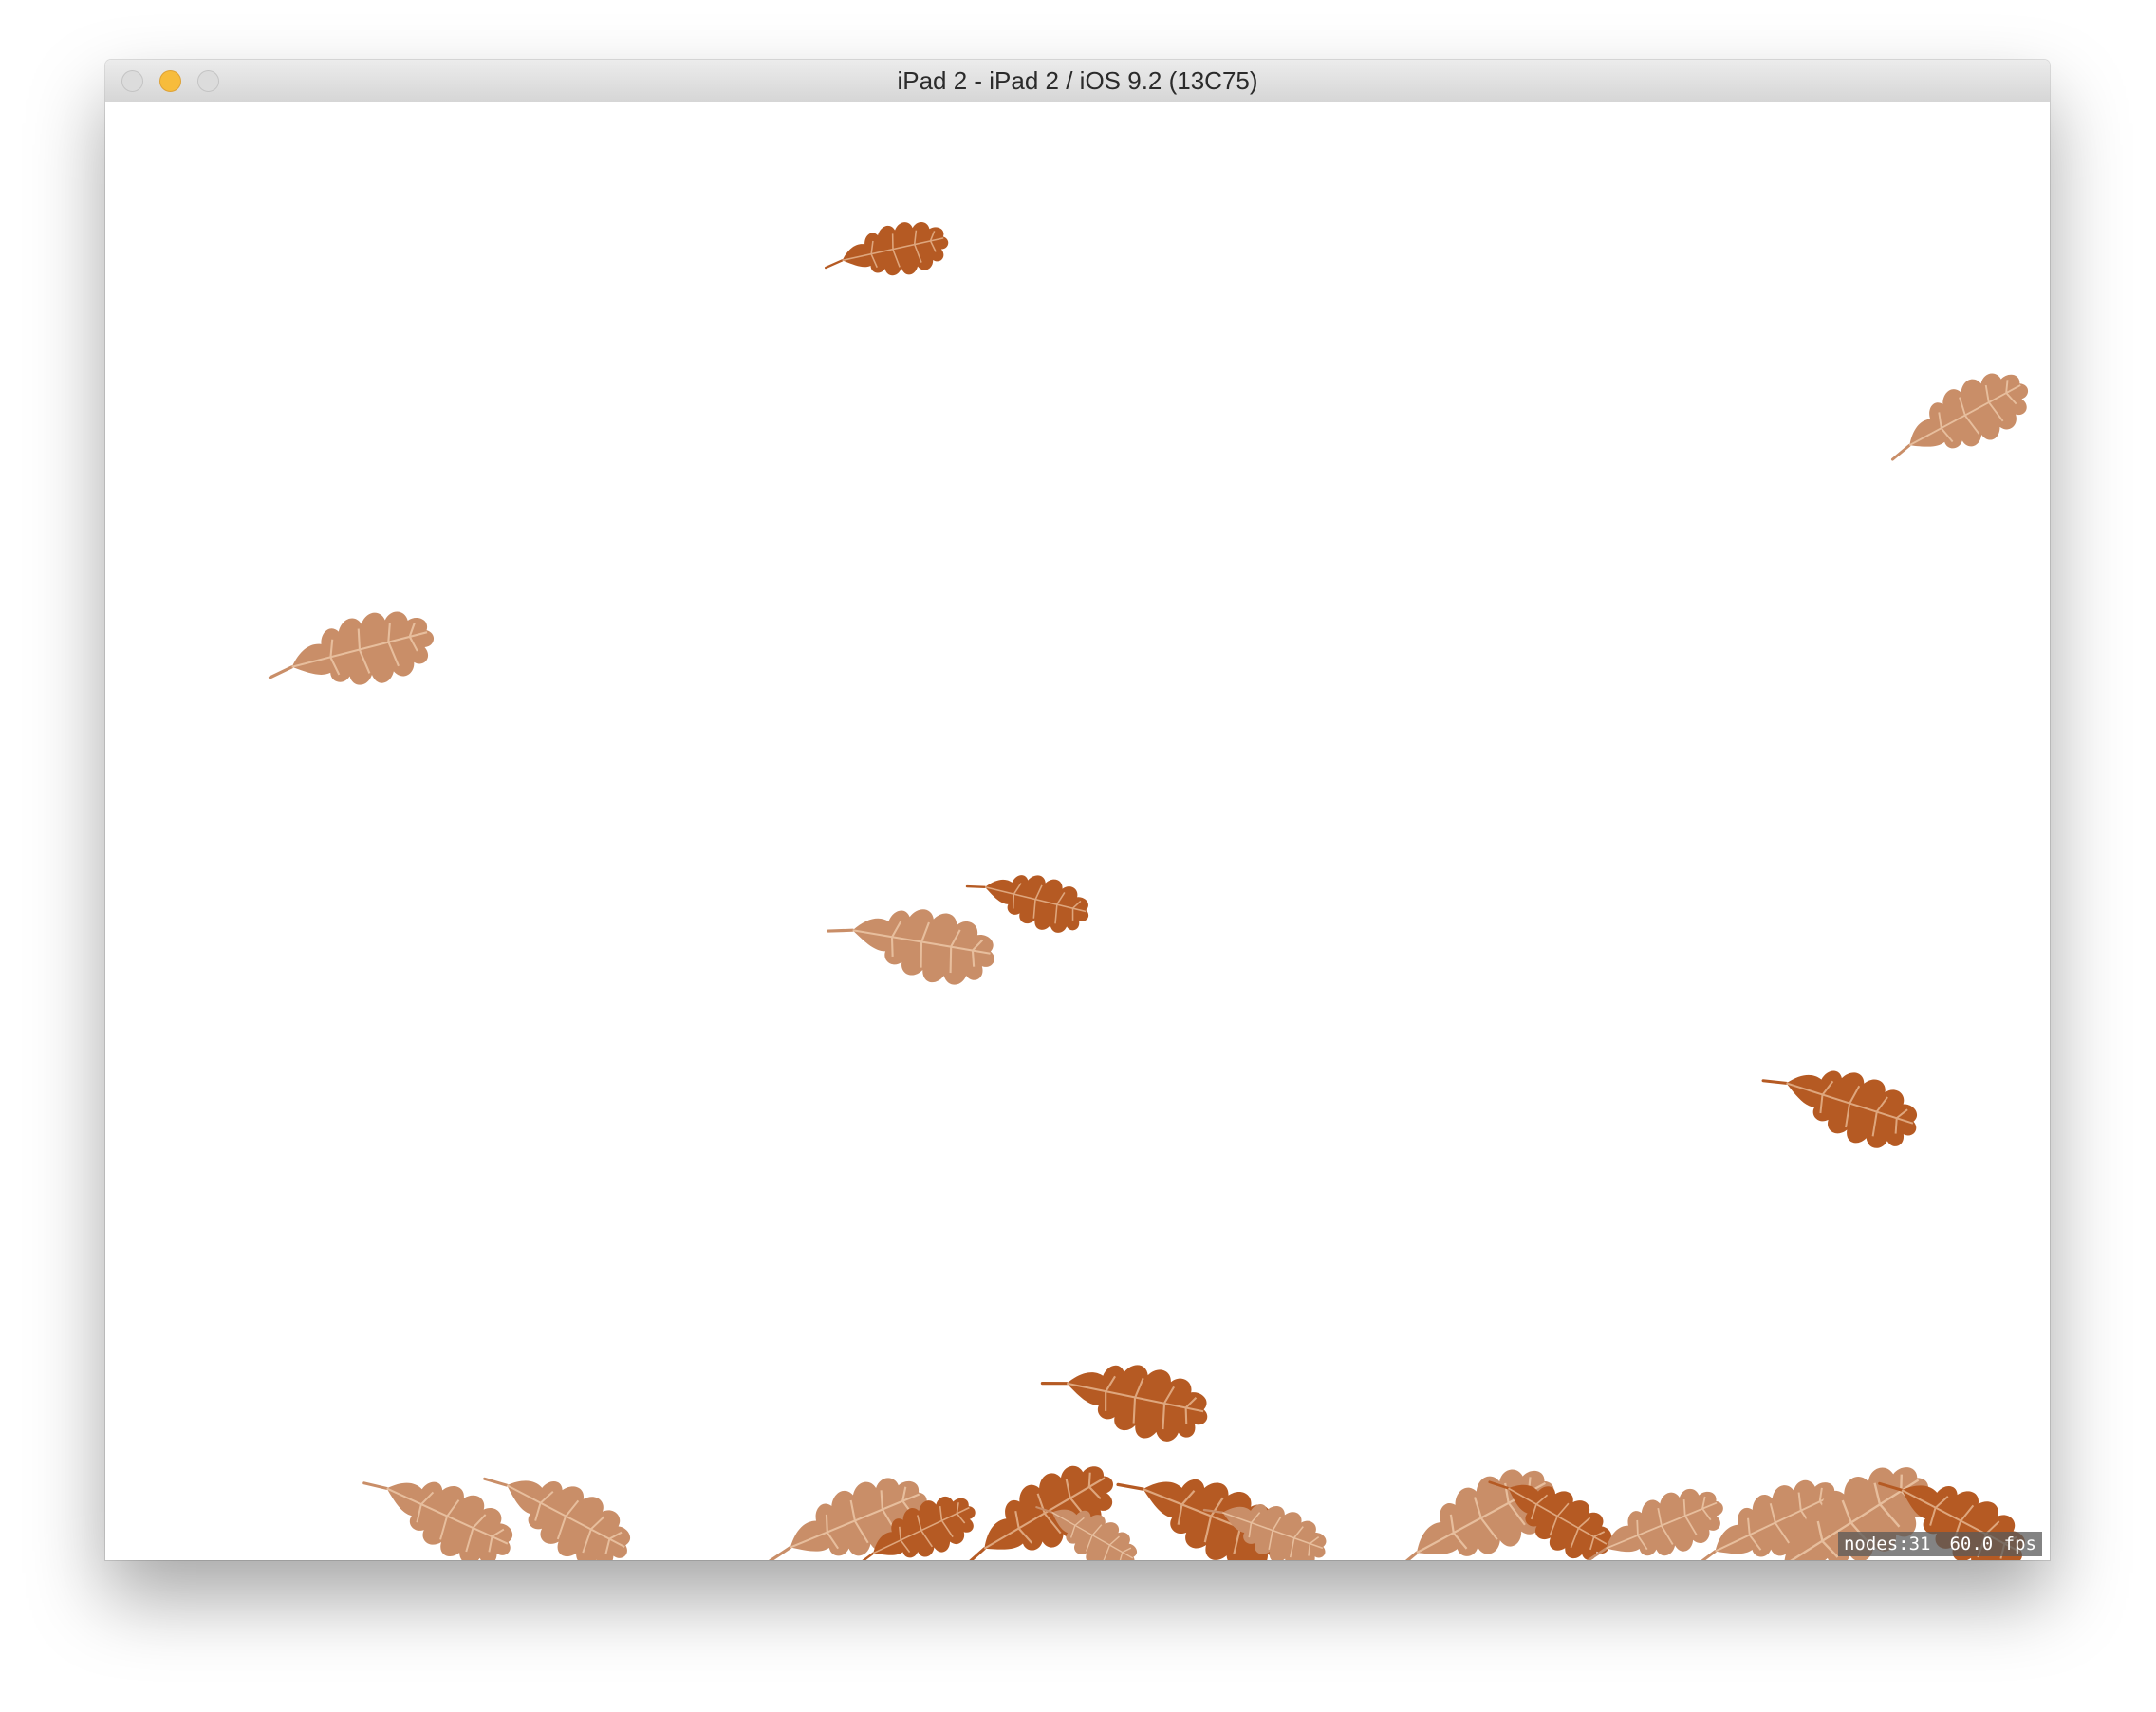  I want to click on window-title: iPad 2 - iPad 2 / iOS 9.2 (13C75), so click(1077, 81).